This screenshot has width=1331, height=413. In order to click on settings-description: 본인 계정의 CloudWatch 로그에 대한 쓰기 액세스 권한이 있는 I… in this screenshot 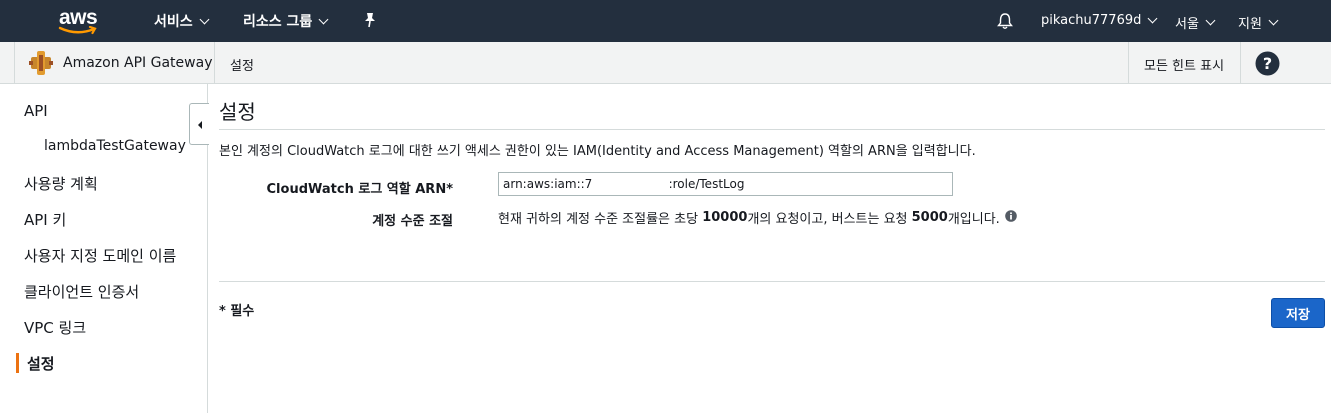, I will do `click(597, 151)`.